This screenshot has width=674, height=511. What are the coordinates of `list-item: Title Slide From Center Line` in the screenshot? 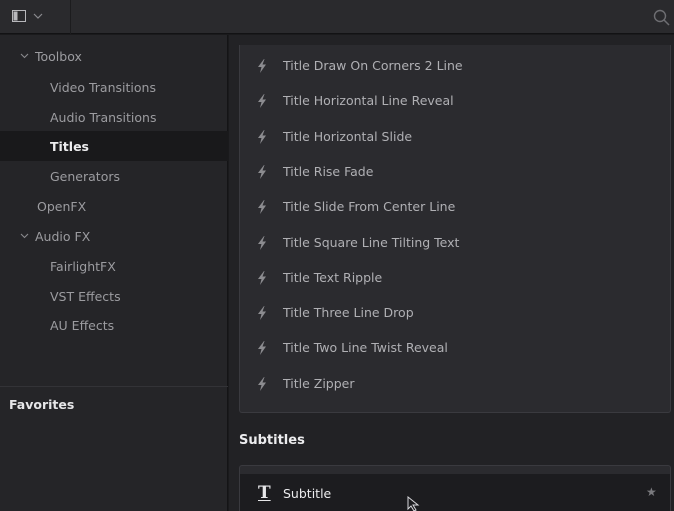 It's located at (455, 206).